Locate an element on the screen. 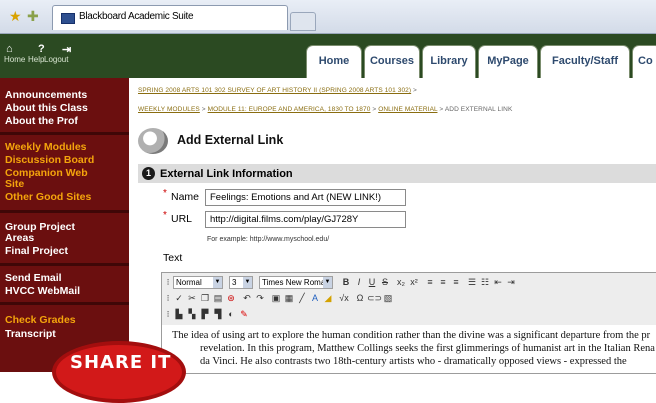 The height and width of the screenshot is (403, 656). font-size-select: 3 ▼ is located at coordinates (241, 282).